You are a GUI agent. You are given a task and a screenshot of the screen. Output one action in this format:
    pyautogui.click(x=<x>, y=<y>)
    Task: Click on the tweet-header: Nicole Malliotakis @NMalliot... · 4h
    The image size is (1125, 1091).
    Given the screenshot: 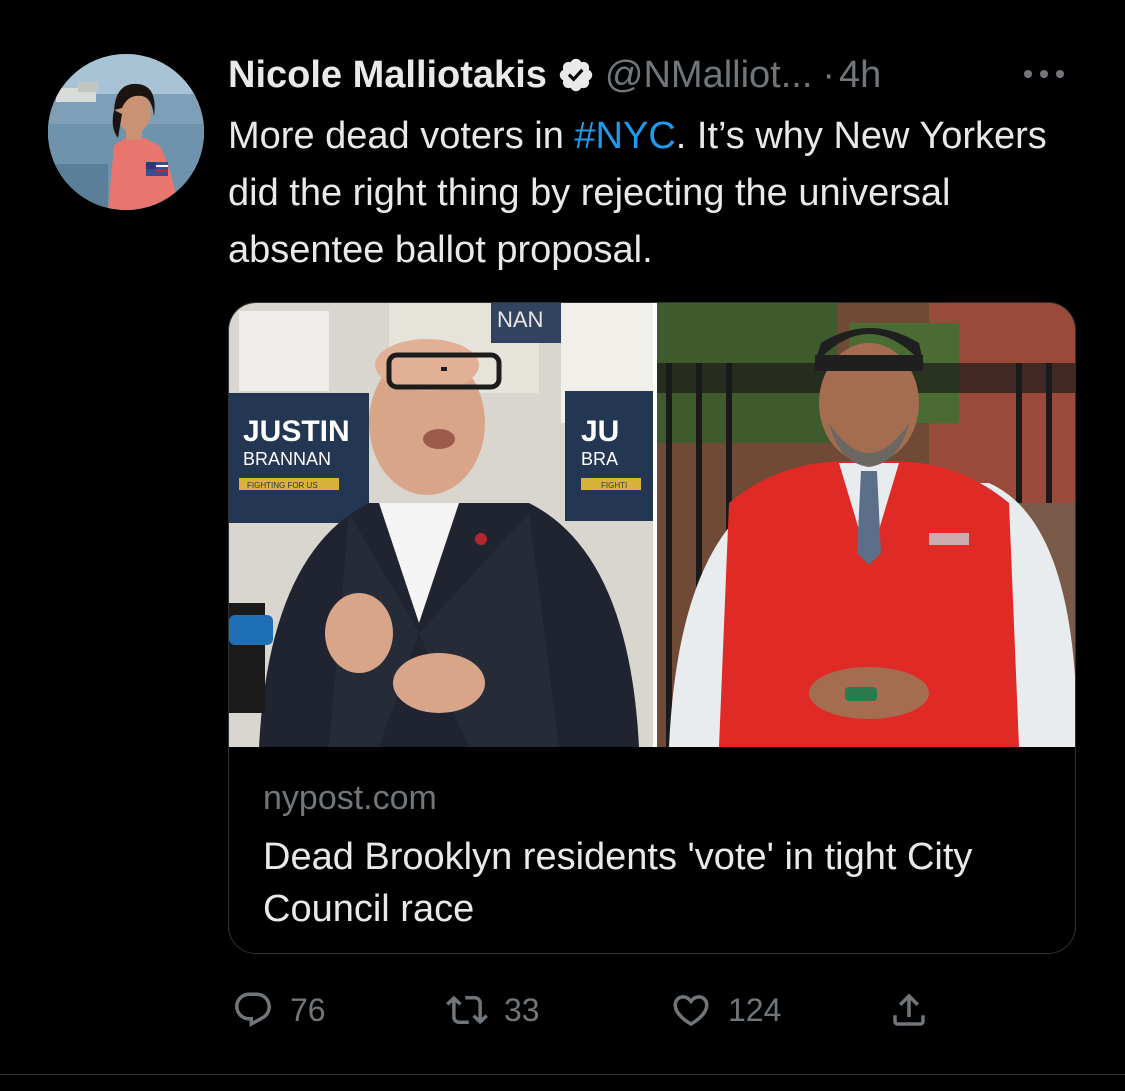 What is the action you would take?
    pyautogui.click(x=658, y=75)
    